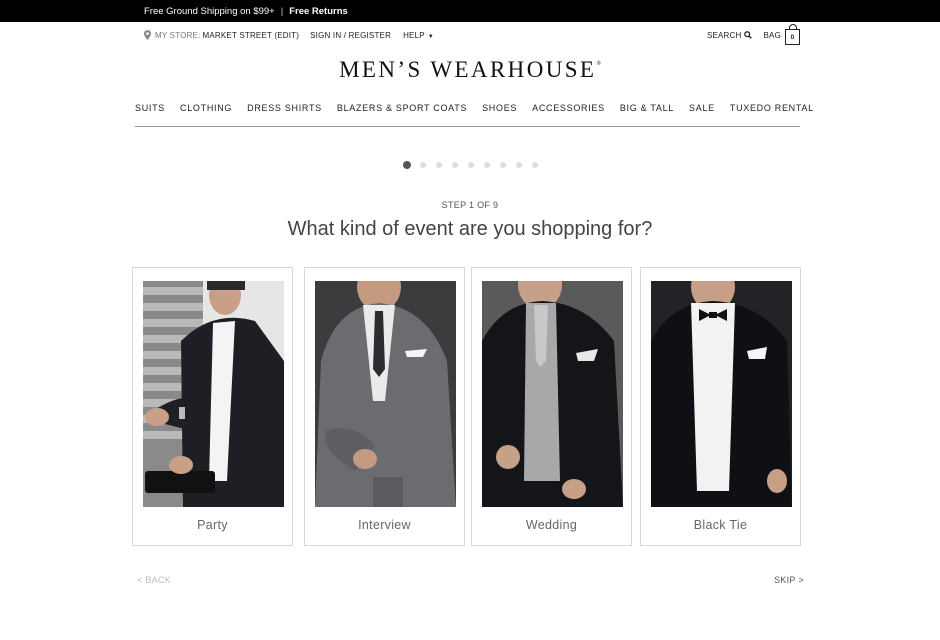 Image resolution: width=940 pixels, height=640 pixels. What do you see at coordinates (284, 114) in the screenshot?
I see `nav-item-dress-shirts: DRESS SHIRTS` at bounding box center [284, 114].